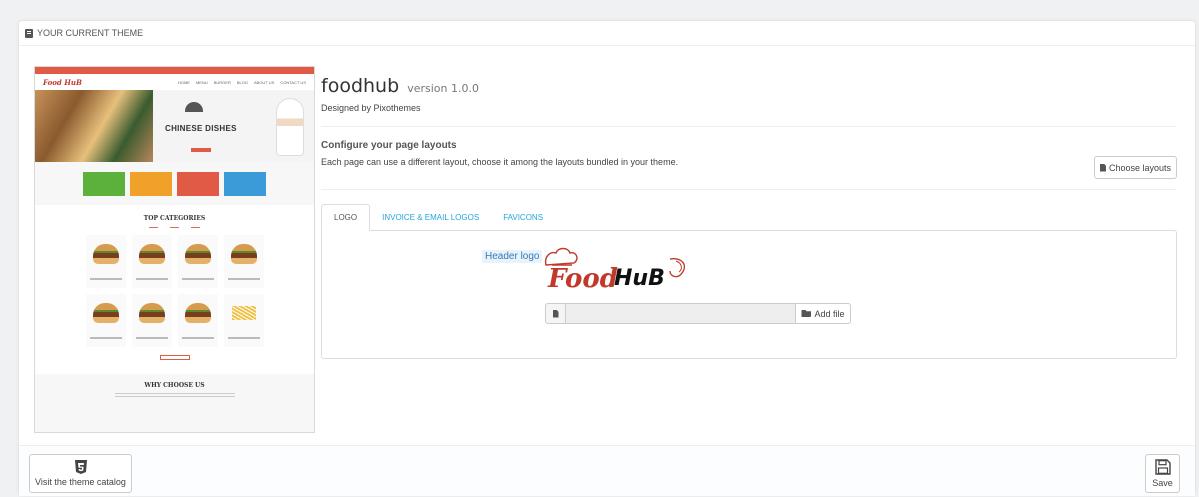  Describe the element at coordinates (264, 82) in the screenshot. I see `preview-nav-item: ABOUT US` at that location.